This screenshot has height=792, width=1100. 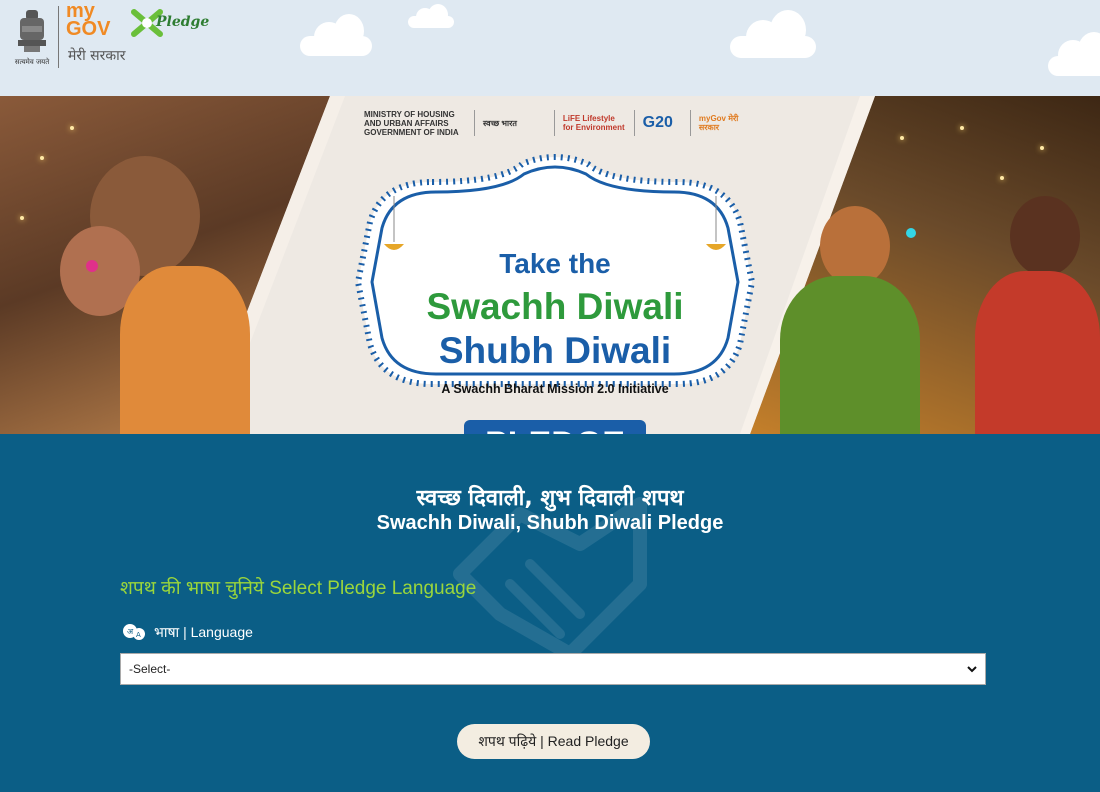 I want to click on mygov-logo: my GOV, so click(x=88, y=20).